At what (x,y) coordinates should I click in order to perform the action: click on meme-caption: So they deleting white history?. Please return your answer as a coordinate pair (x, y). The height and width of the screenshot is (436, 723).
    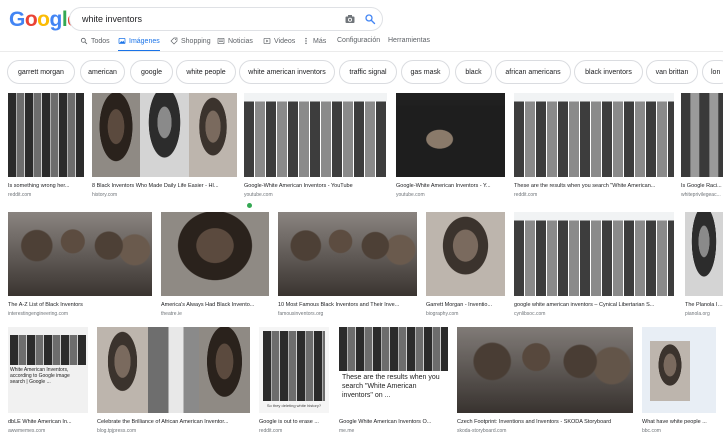
    Looking at the image, I should click on (294, 405).